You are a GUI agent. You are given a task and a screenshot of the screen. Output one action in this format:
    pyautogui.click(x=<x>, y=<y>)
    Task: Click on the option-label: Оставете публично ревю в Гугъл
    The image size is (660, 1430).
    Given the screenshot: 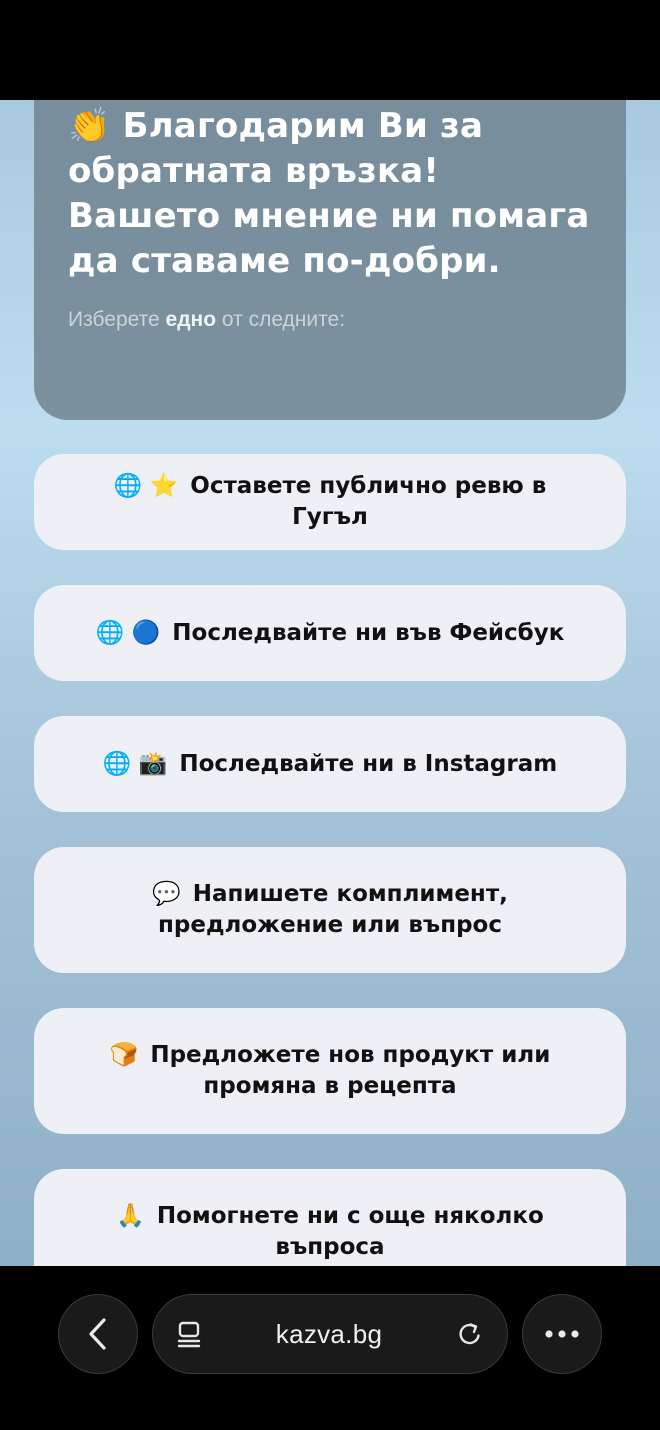 What is the action you would take?
    pyautogui.click(x=368, y=501)
    